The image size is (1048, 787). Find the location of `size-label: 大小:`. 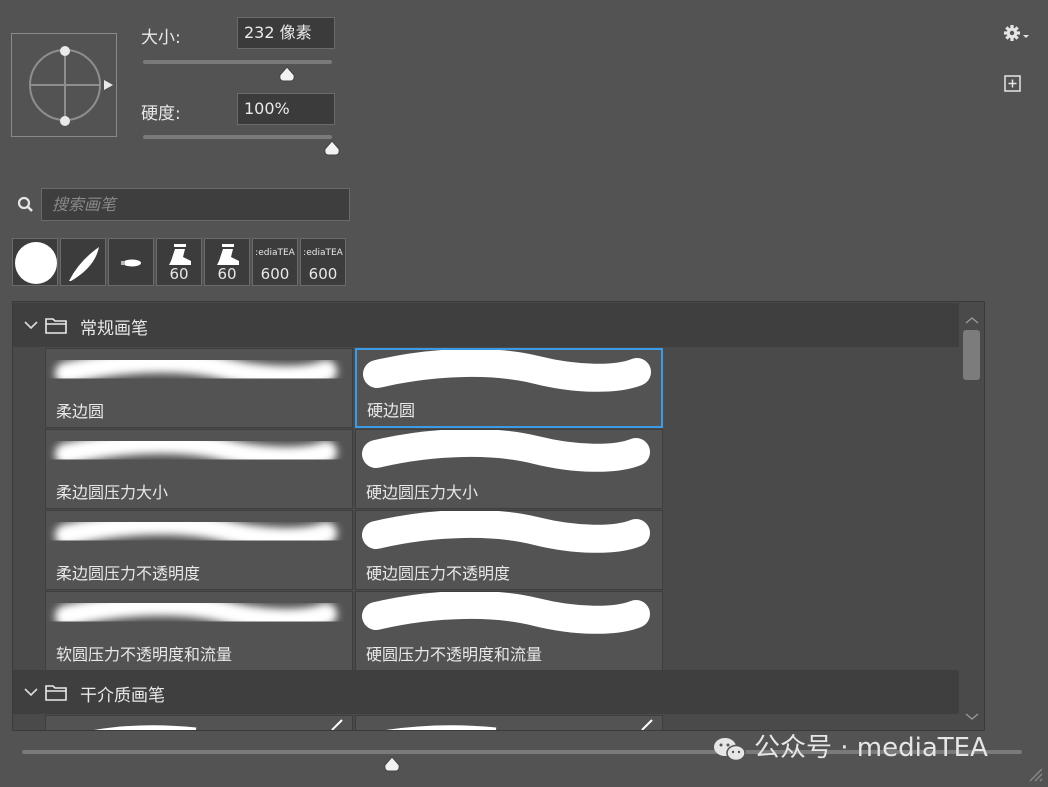

size-label: 大小: is located at coordinates (161, 38).